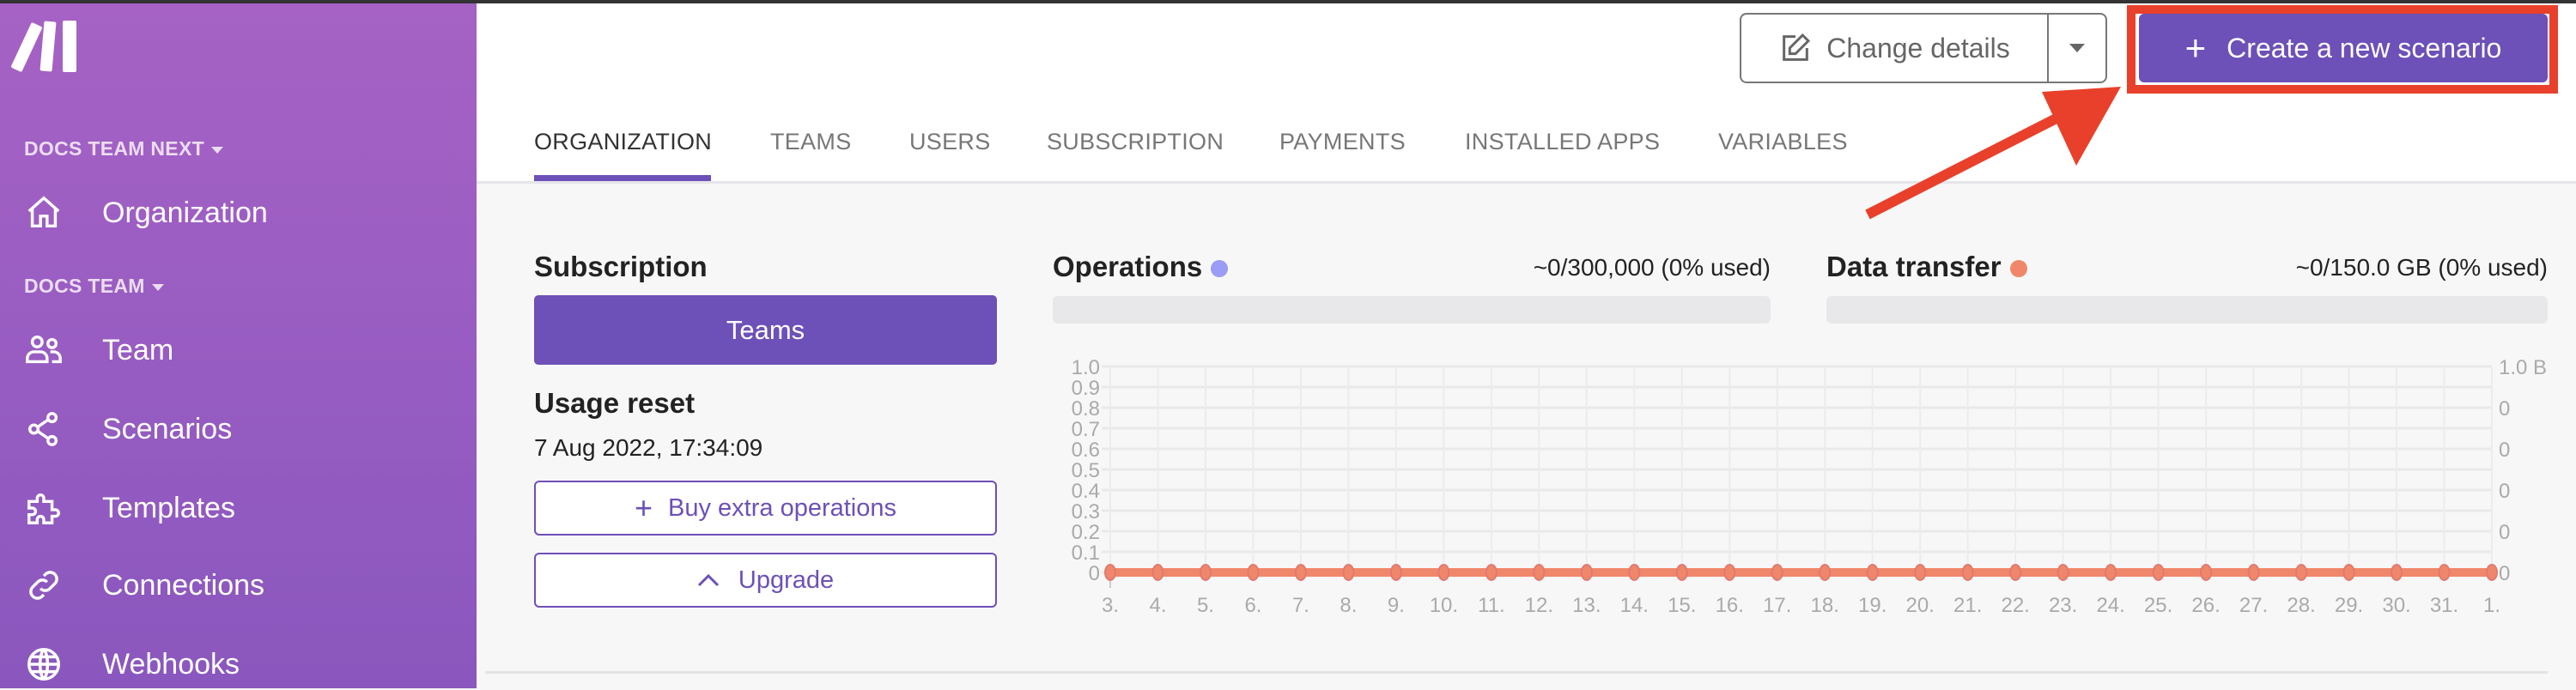 The height and width of the screenshot is (690, 2576). What do you see at coordinates (1252, 605) in the screenshot?
I see `x-axis-tick-label: 6.` at bounding box center [1252, 605].